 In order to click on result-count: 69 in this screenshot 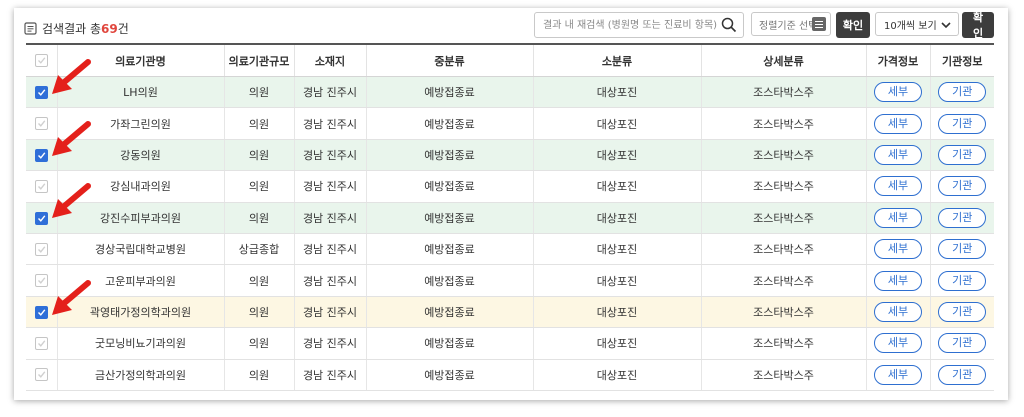, I will do `click(109, 28)`.